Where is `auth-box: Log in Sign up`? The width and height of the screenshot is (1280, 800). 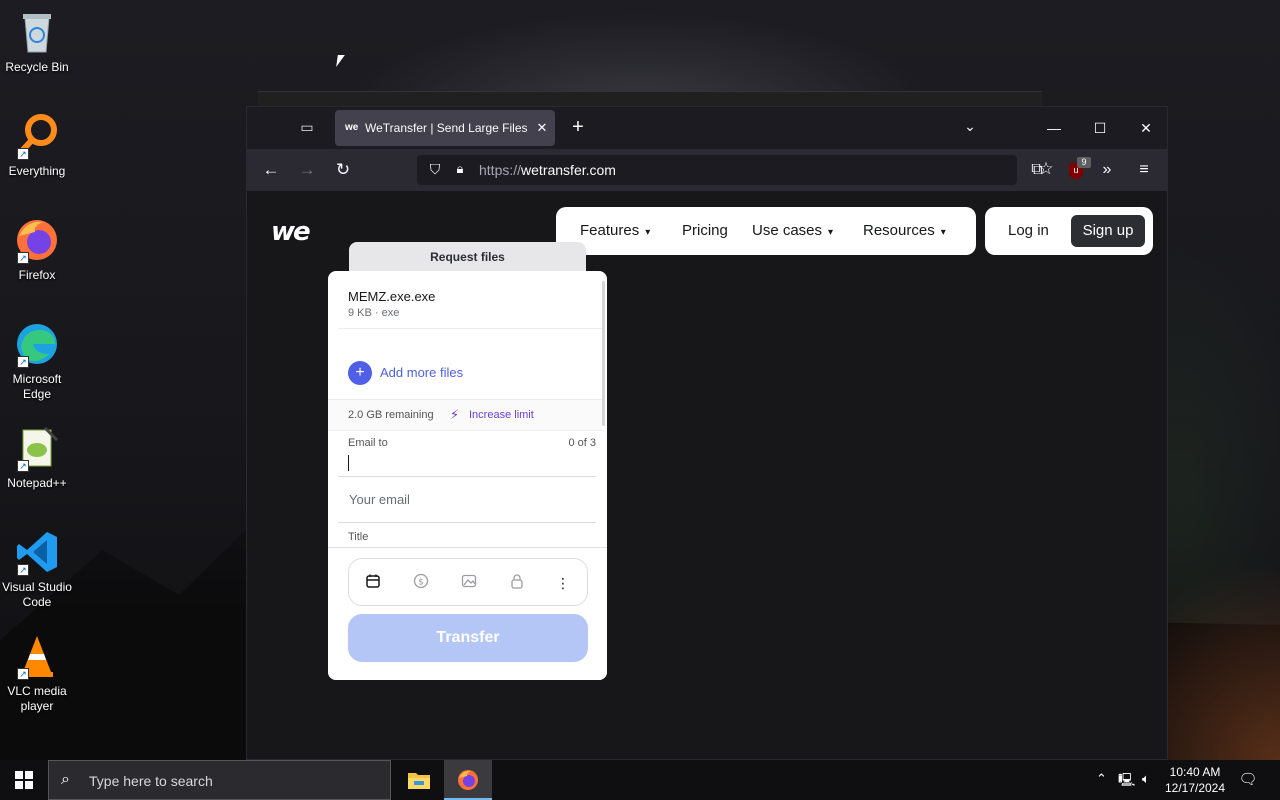 auth-box: Log in Sign up is located at coordinates (1069, 231).